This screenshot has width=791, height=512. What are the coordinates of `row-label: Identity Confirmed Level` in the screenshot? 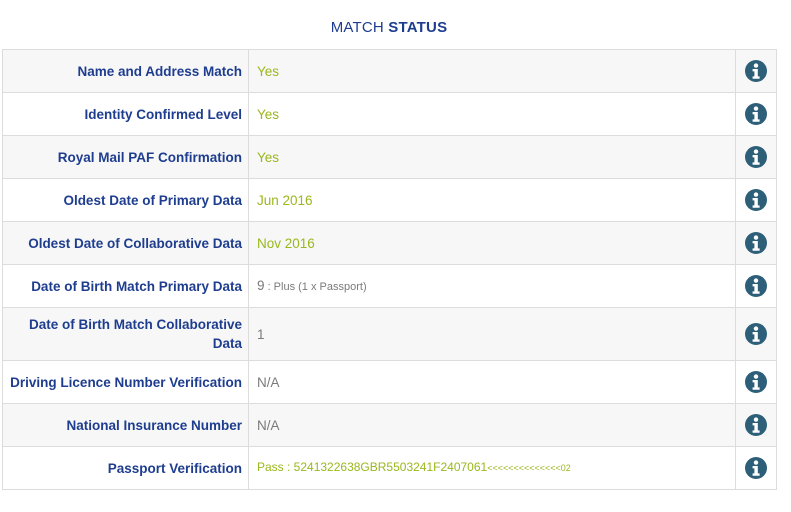 It's located at (125, 114).